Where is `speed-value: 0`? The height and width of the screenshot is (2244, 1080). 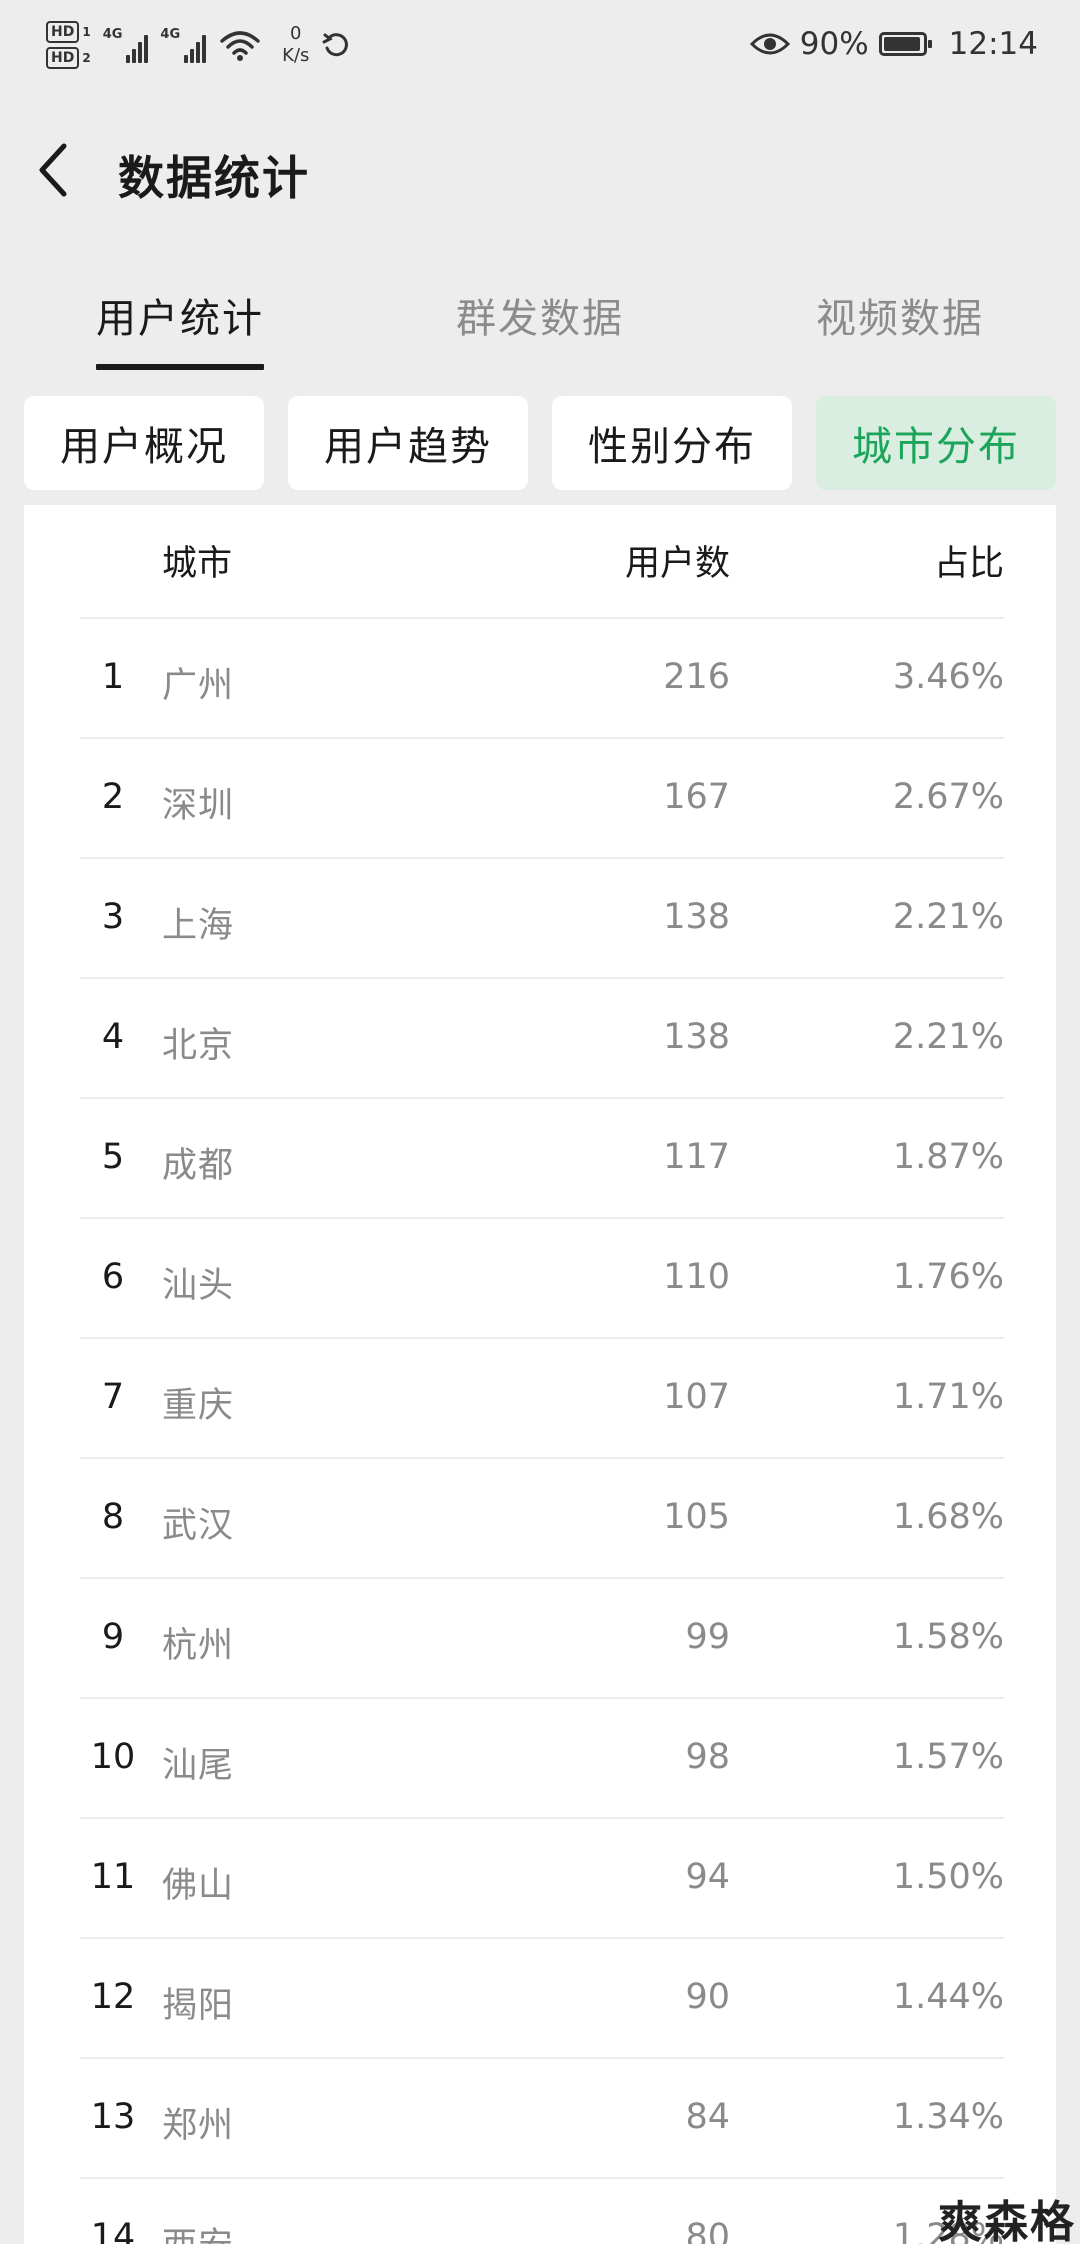 speed-value: 0 is located at coordinates (296, 33).